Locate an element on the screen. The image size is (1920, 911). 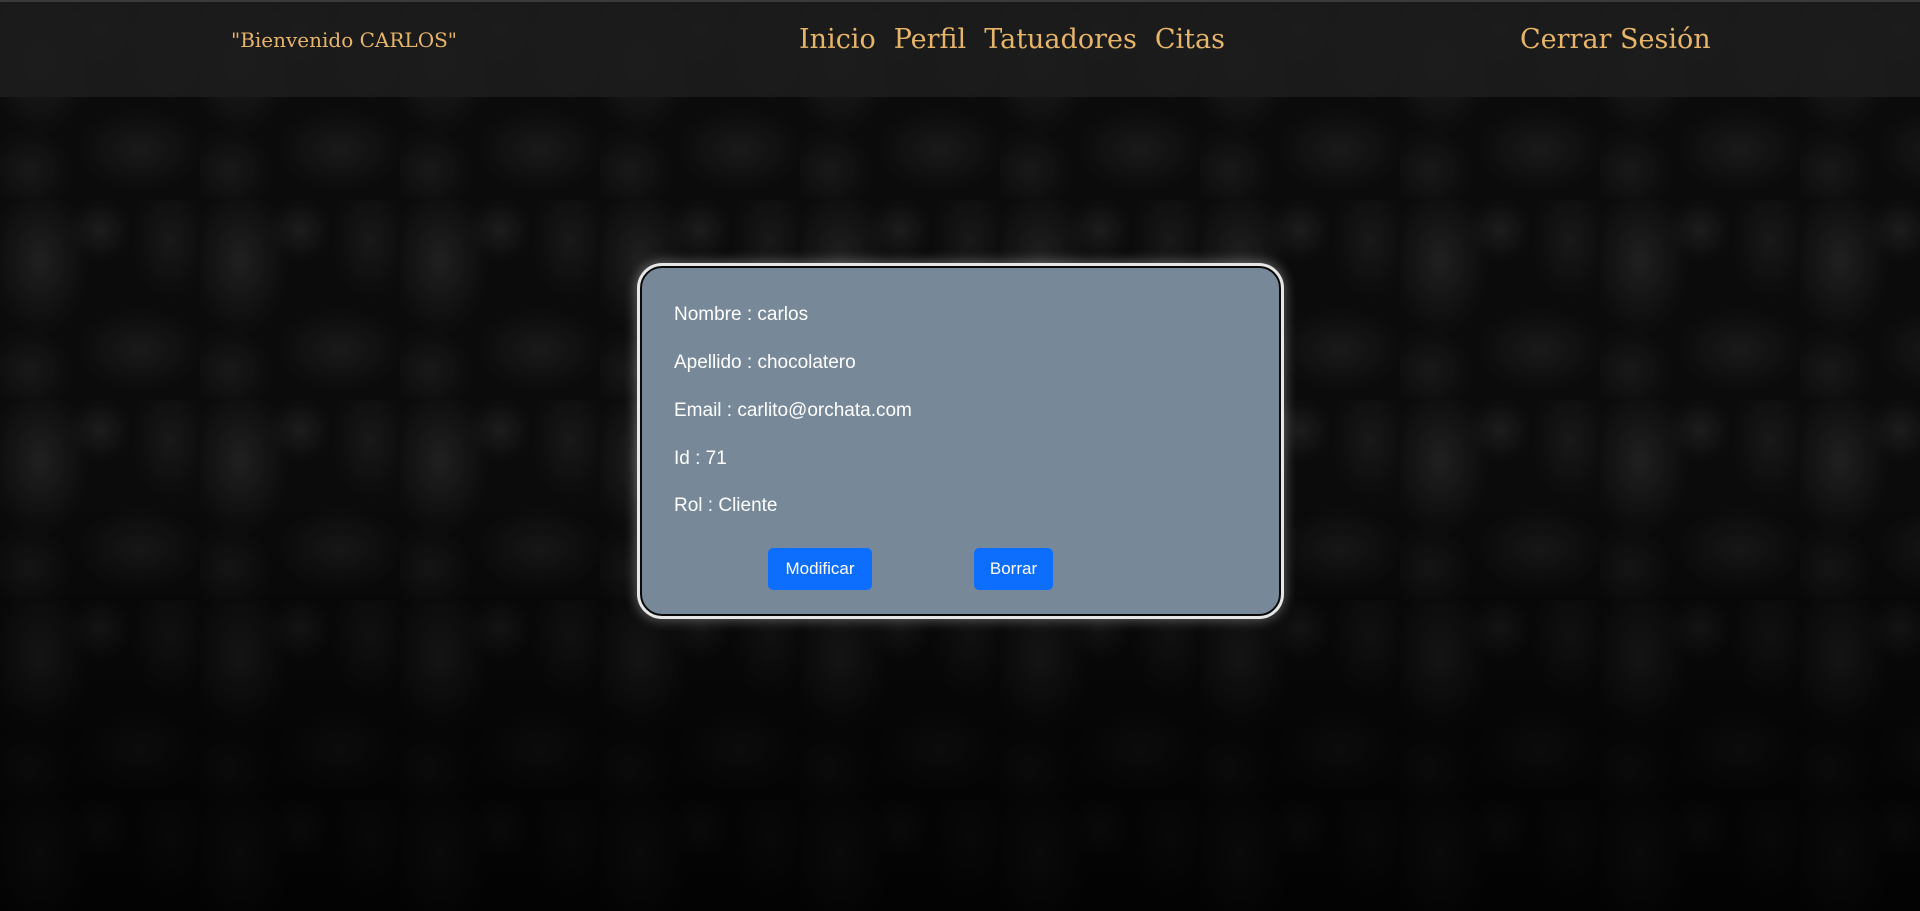
nav-link-citas: Citas is located at coordinates (1190, 39).